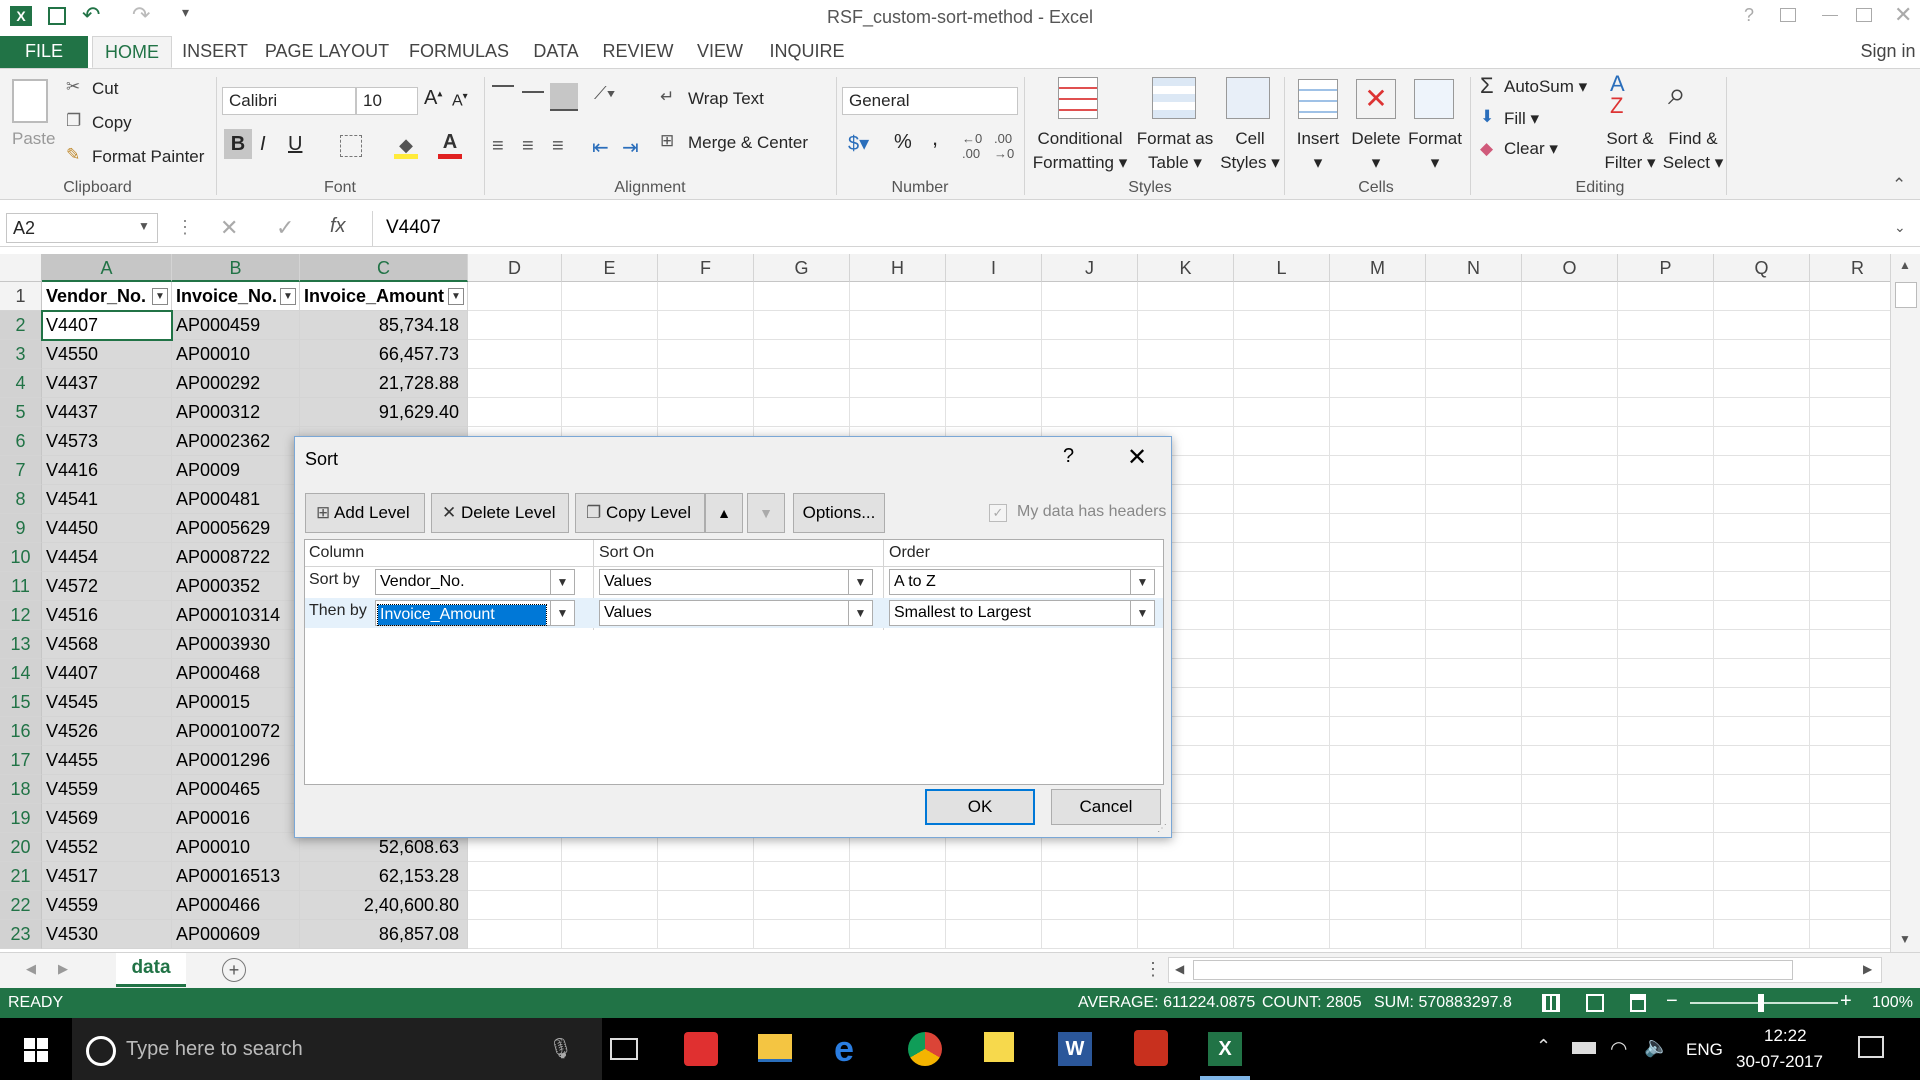  Describe the element at coordinates (238, 144) in the screenshot. I see `bold-button: B` at that location.